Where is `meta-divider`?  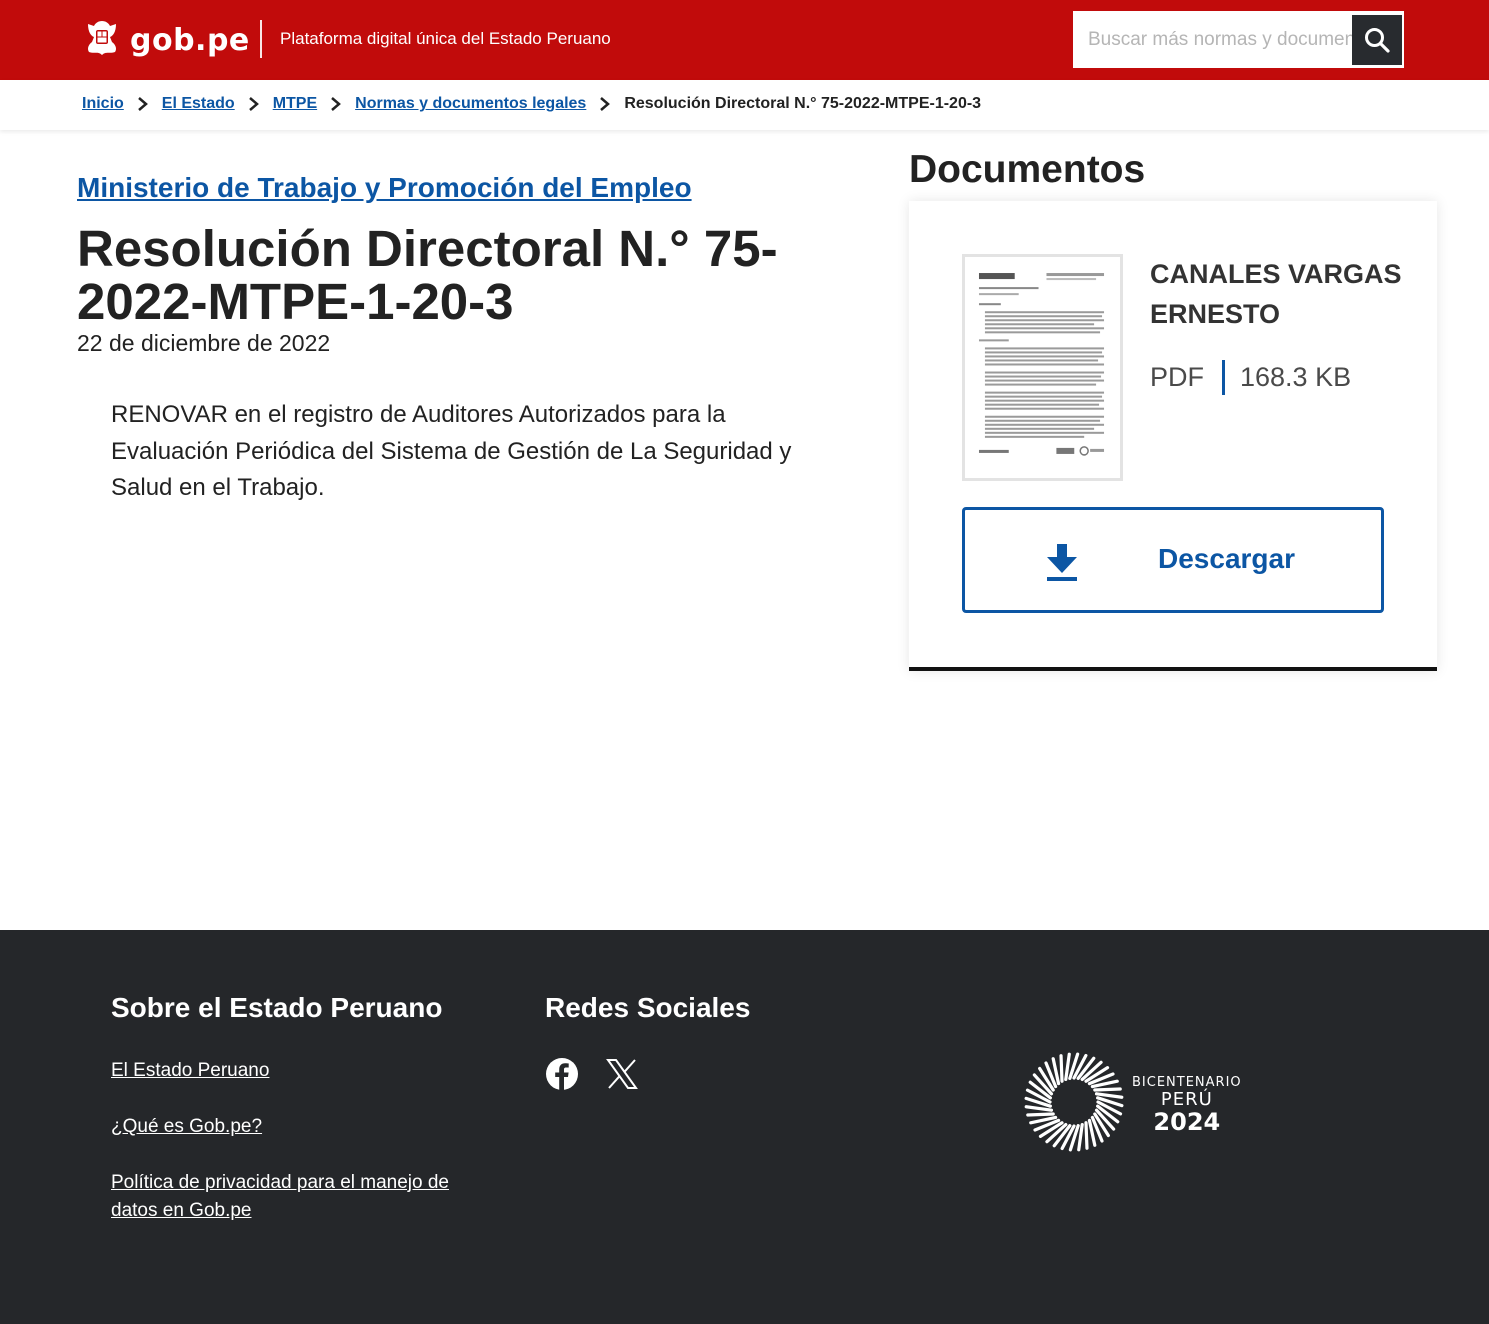
meta-divider is located at coordinates (1223, 377).